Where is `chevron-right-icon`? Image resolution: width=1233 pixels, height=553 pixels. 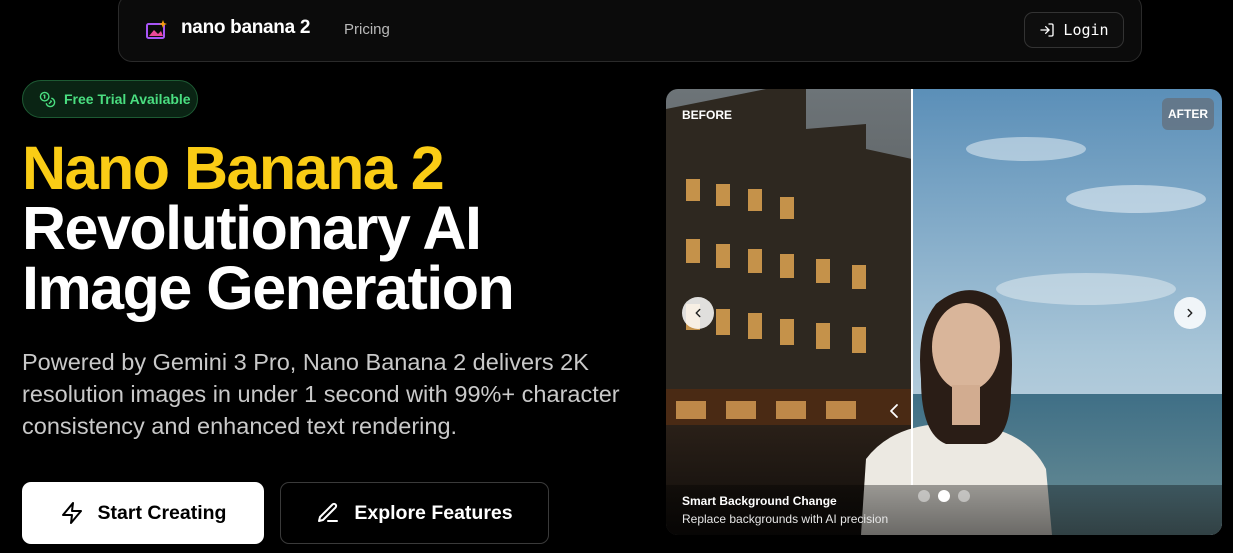
chevron-right-icon is located at coordinates (1190, 313).